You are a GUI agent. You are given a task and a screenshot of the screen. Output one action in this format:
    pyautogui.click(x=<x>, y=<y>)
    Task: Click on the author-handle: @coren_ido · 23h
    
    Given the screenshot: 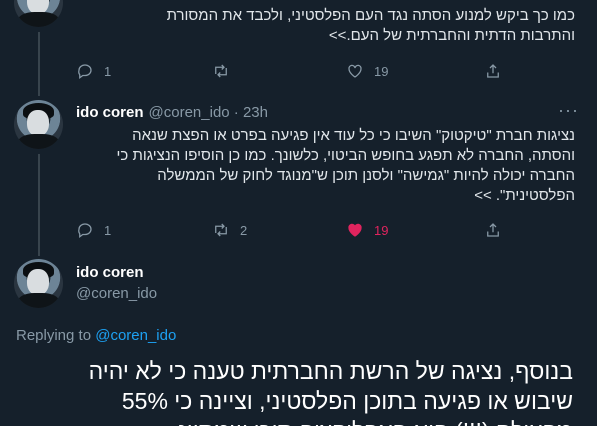 What is the action you would take?
    pyautogui.click(x=208, y=112)
    